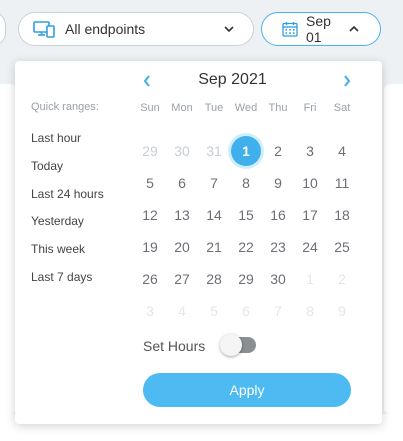 The height and width of the screenshot is (441, 403). What do you see at coordinates (230, 29) in the screenshot?
I see `chevron-down-icon` at bounding box center [230, 29].